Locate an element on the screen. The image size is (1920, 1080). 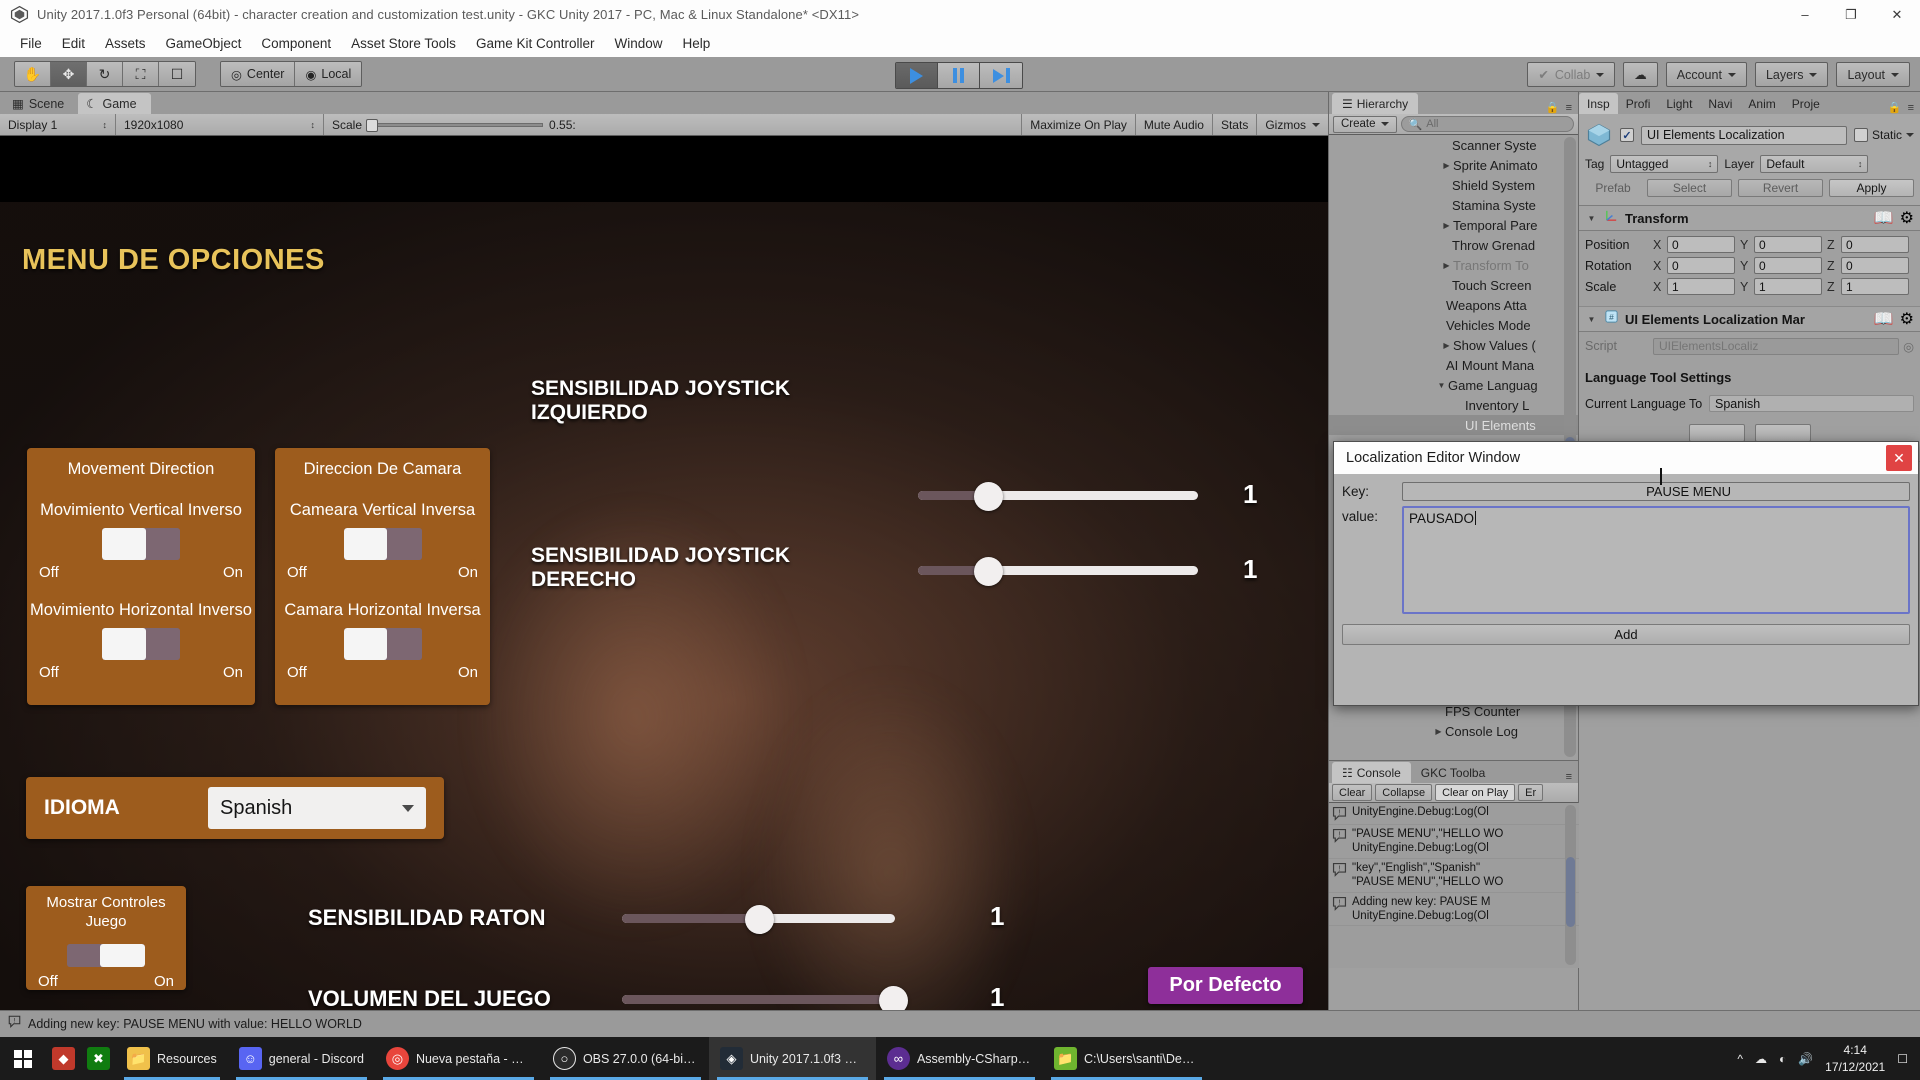
menu-item-asset-store-tools: Asset Store Tools is located at coordinates (403, 43).